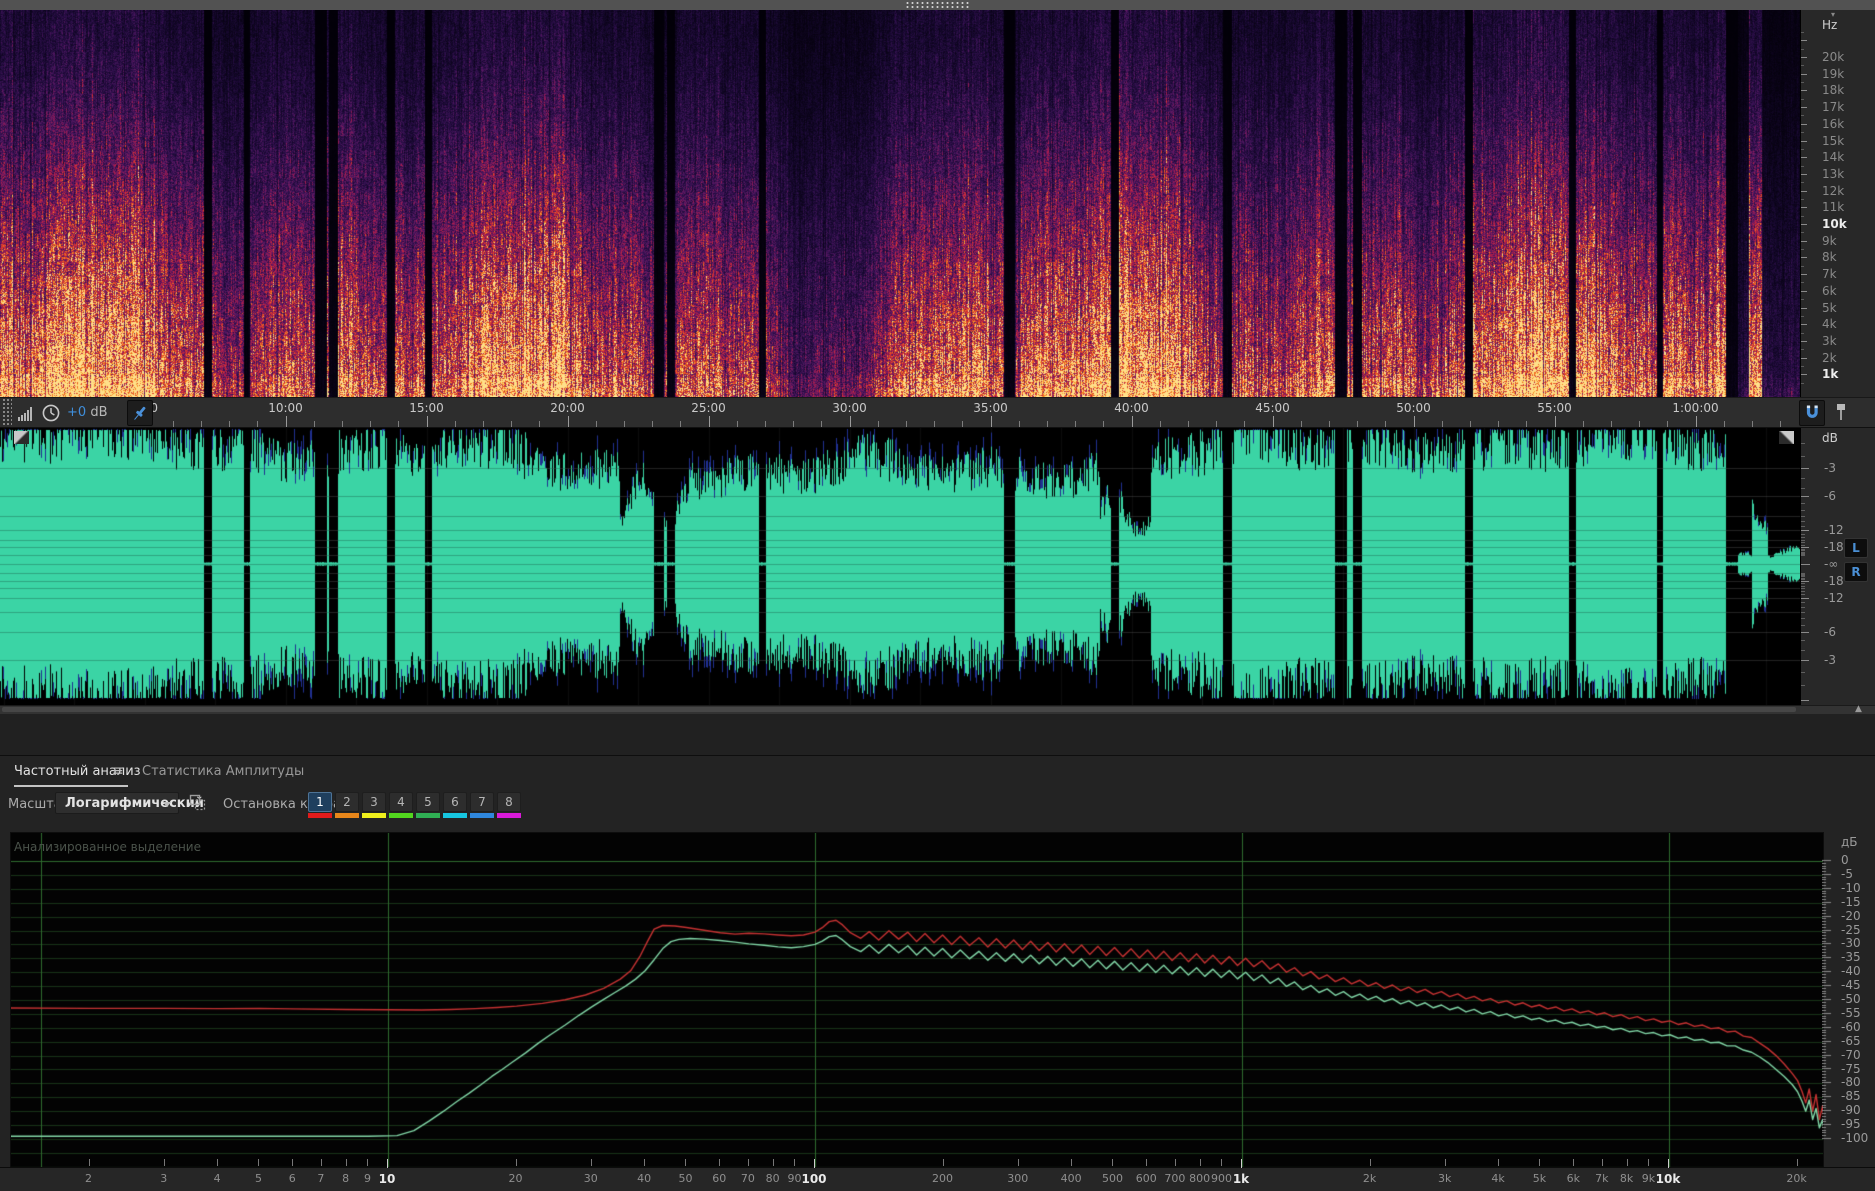  I want to click on plot-x-label: 600, so click(1146, 1178).